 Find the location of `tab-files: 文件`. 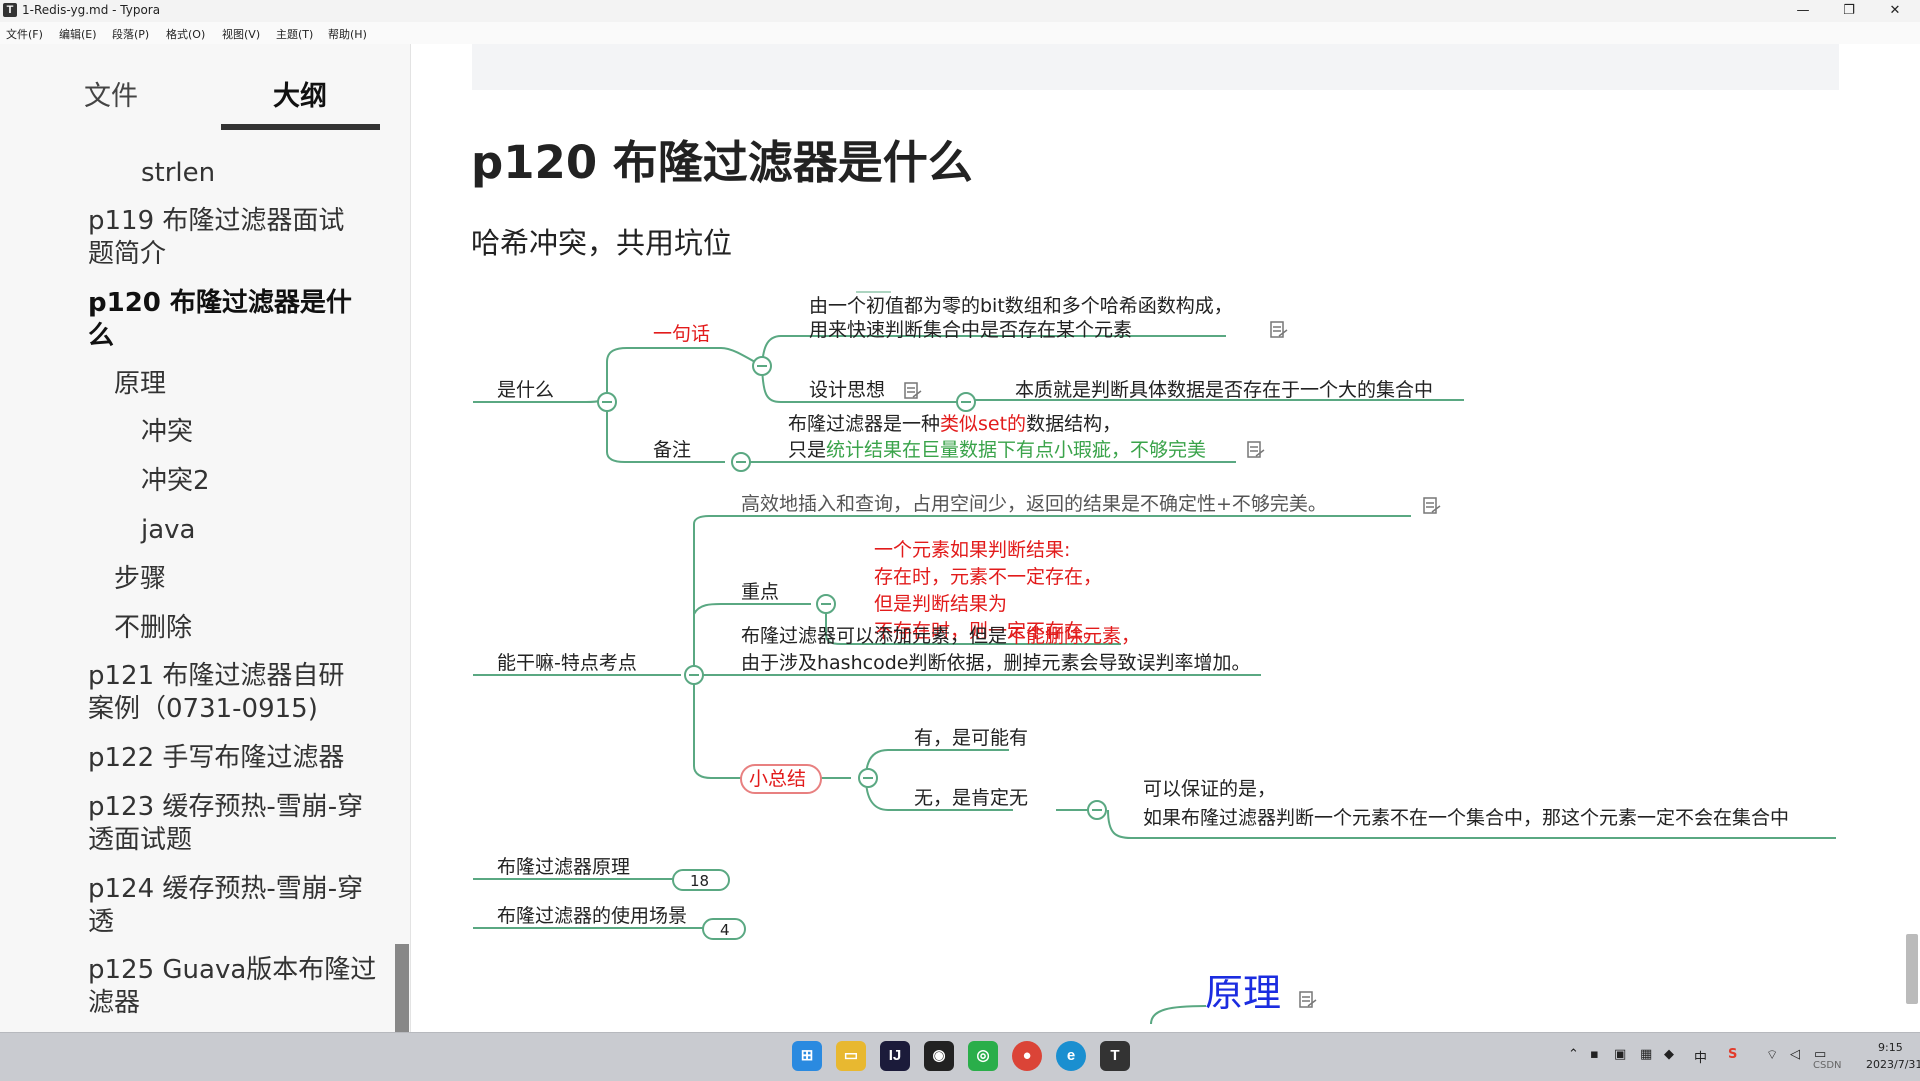

tab-files: 文件 is located at coordinates (111, 93).